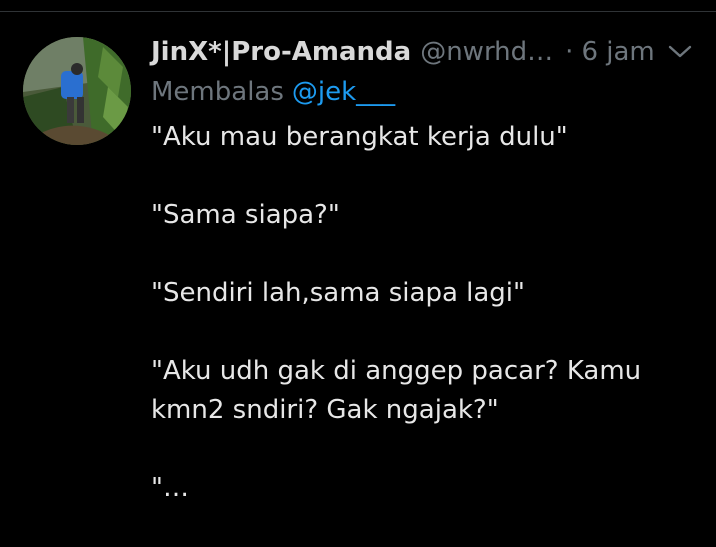  Describe the element at coordinates (245, 215) in the screenshot. I see `tweet-paragraph: "Sama siapa?"` at that location.